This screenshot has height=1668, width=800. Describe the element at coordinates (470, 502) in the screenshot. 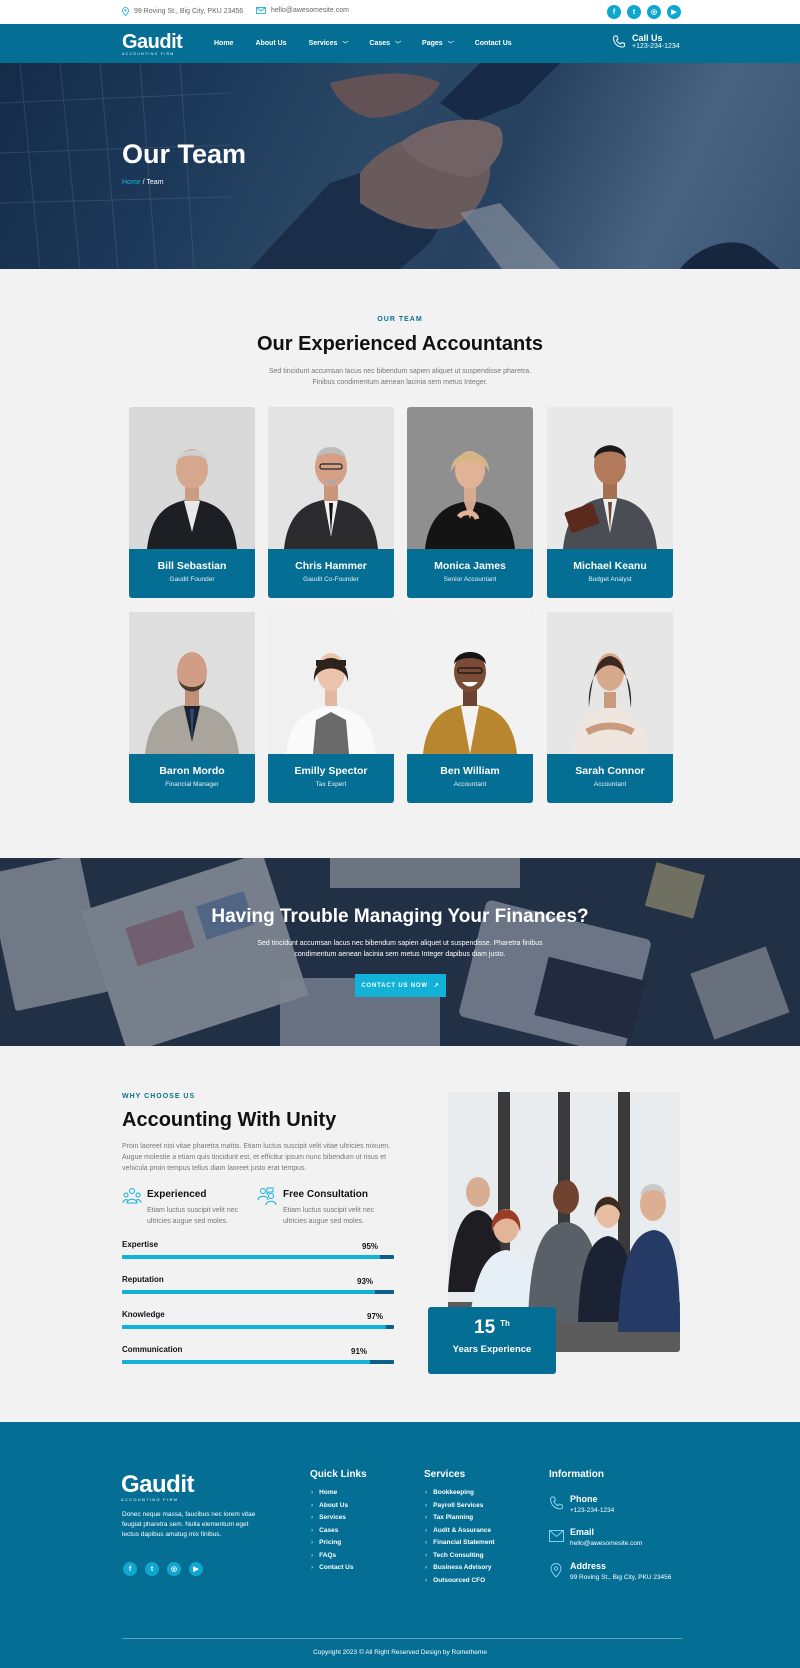

I see `team-card: Monica James Senior Accountant` at that location.